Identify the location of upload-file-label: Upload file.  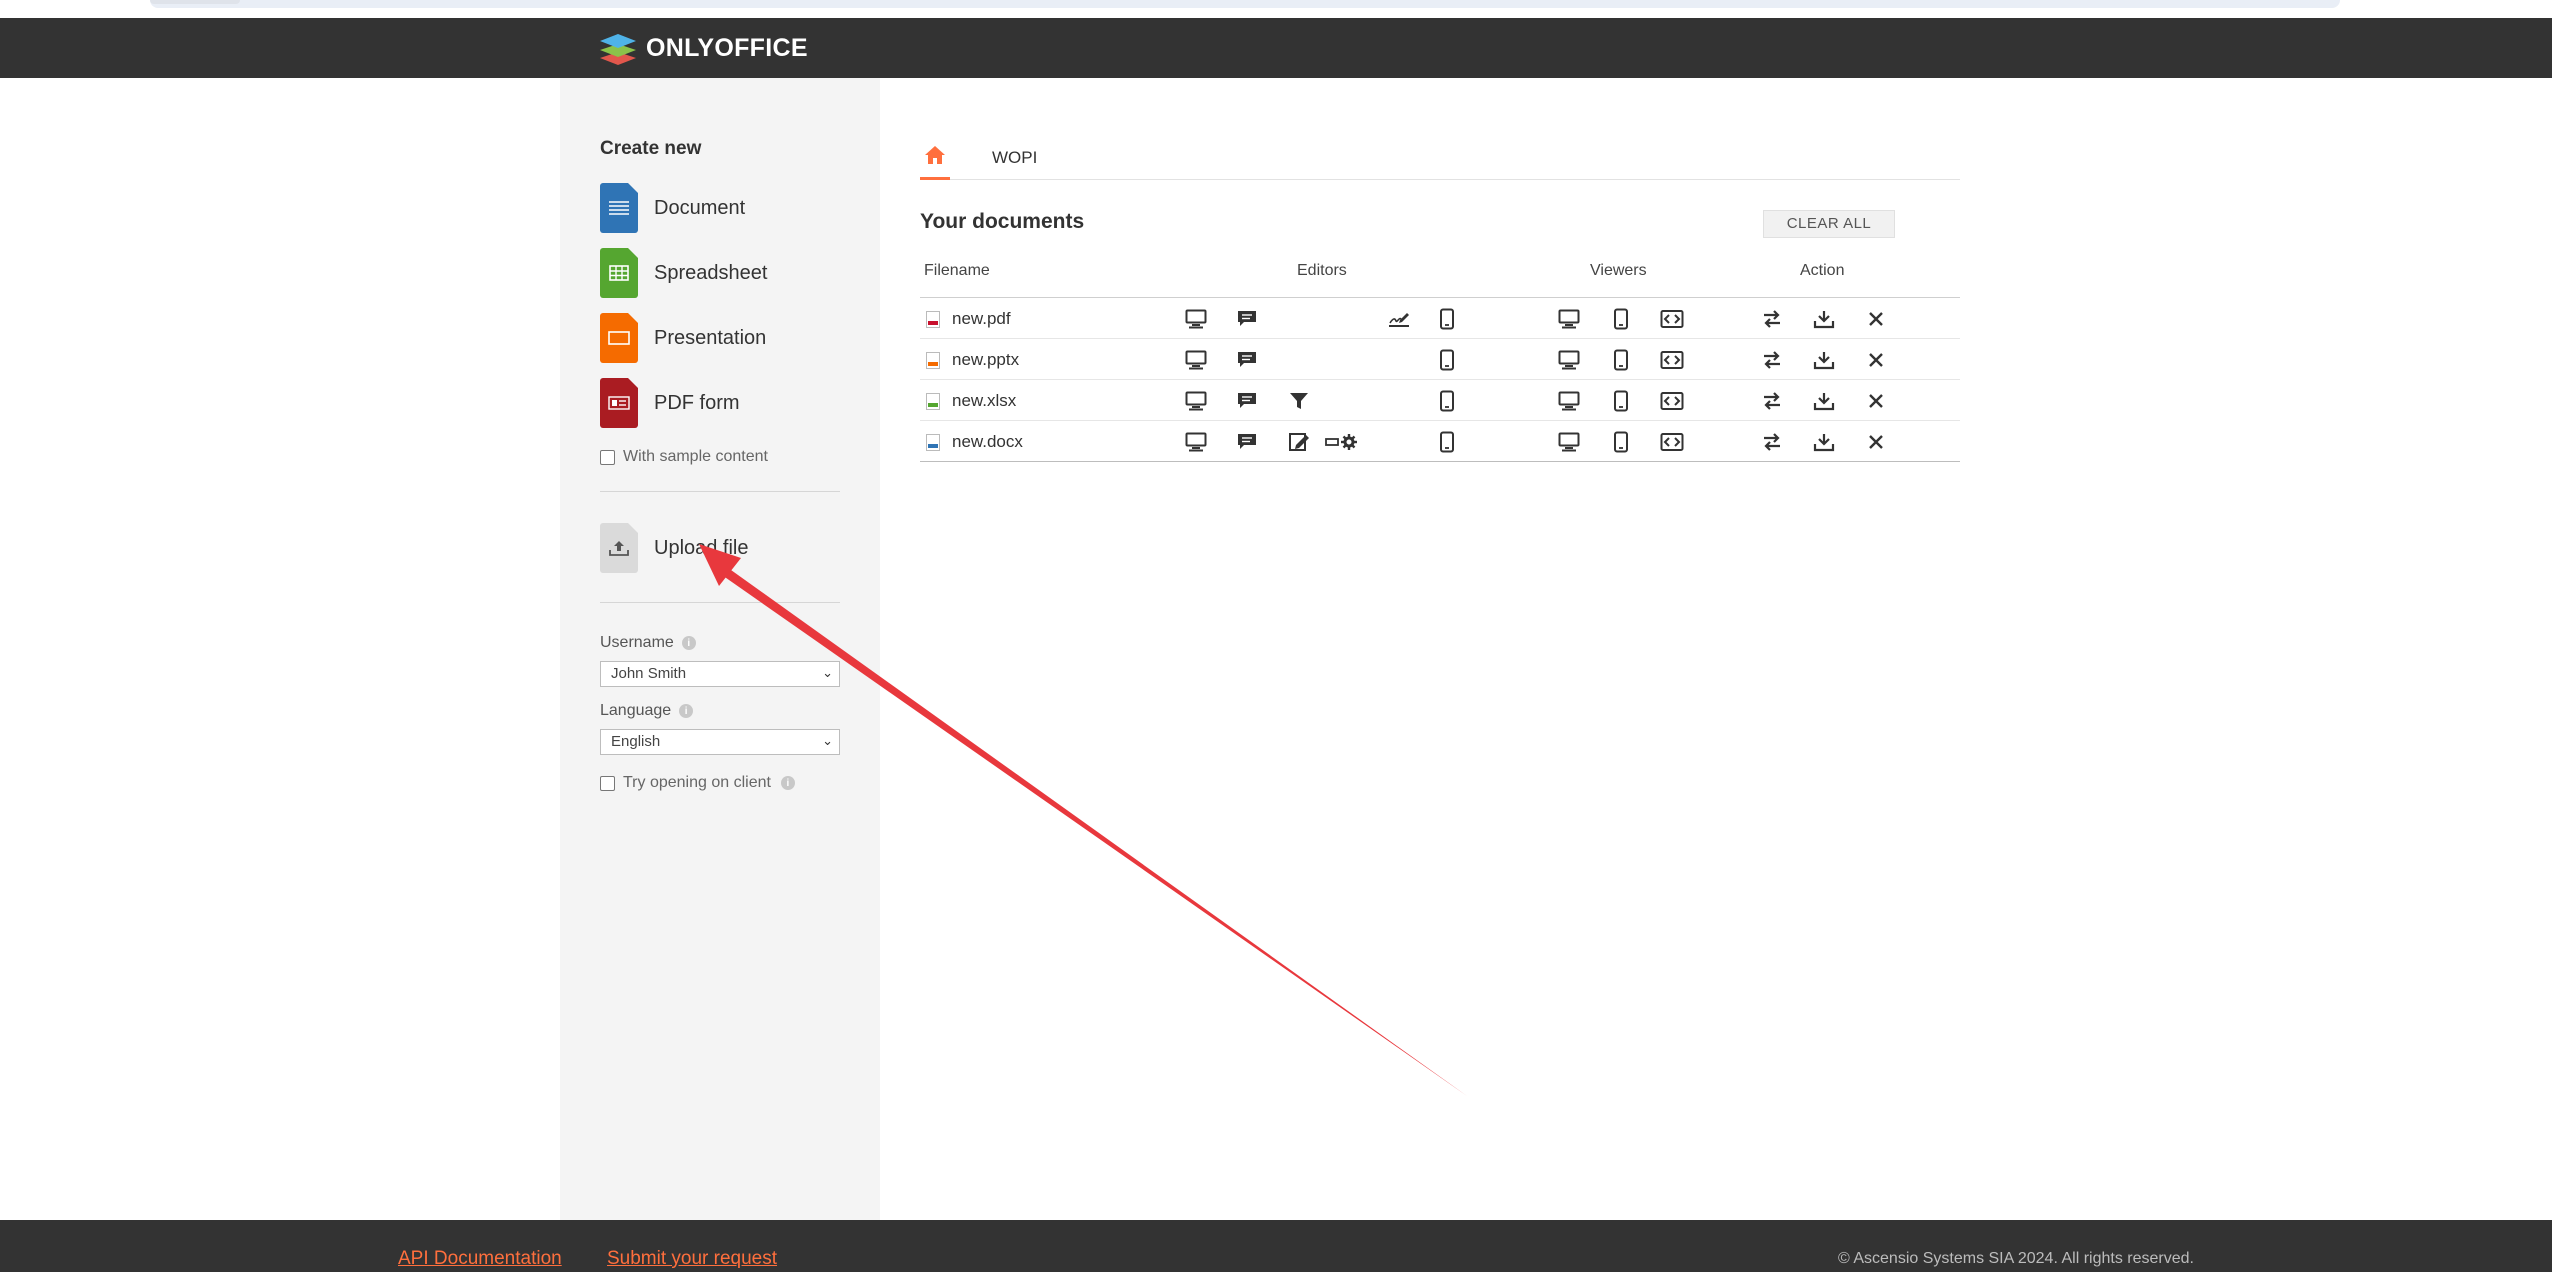
(701, 547).